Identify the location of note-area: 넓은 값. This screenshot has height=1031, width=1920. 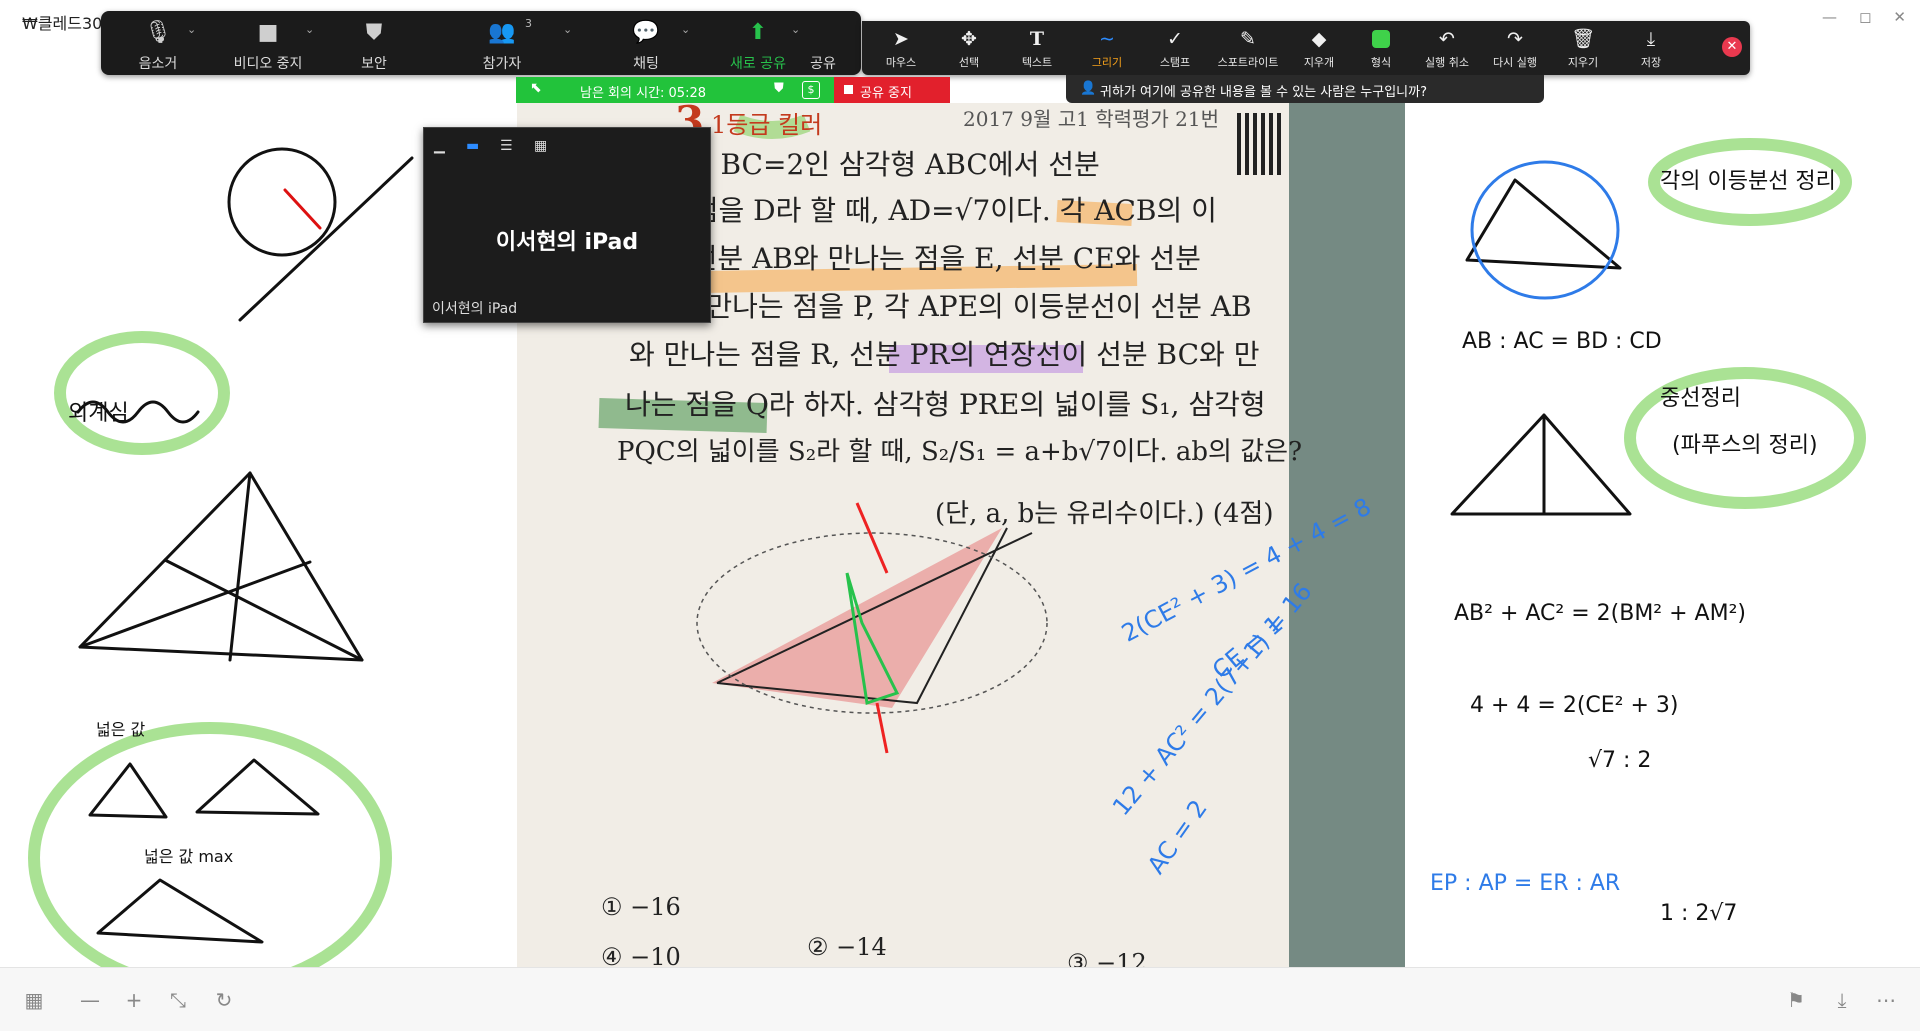
(121, 729).